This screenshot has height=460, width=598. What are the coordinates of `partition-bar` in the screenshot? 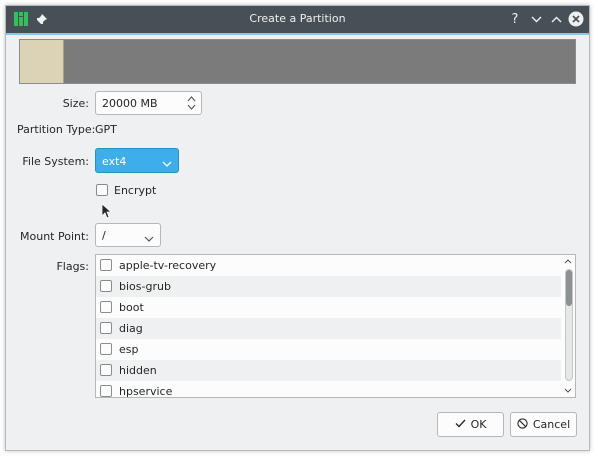 It's located at (297, 61).